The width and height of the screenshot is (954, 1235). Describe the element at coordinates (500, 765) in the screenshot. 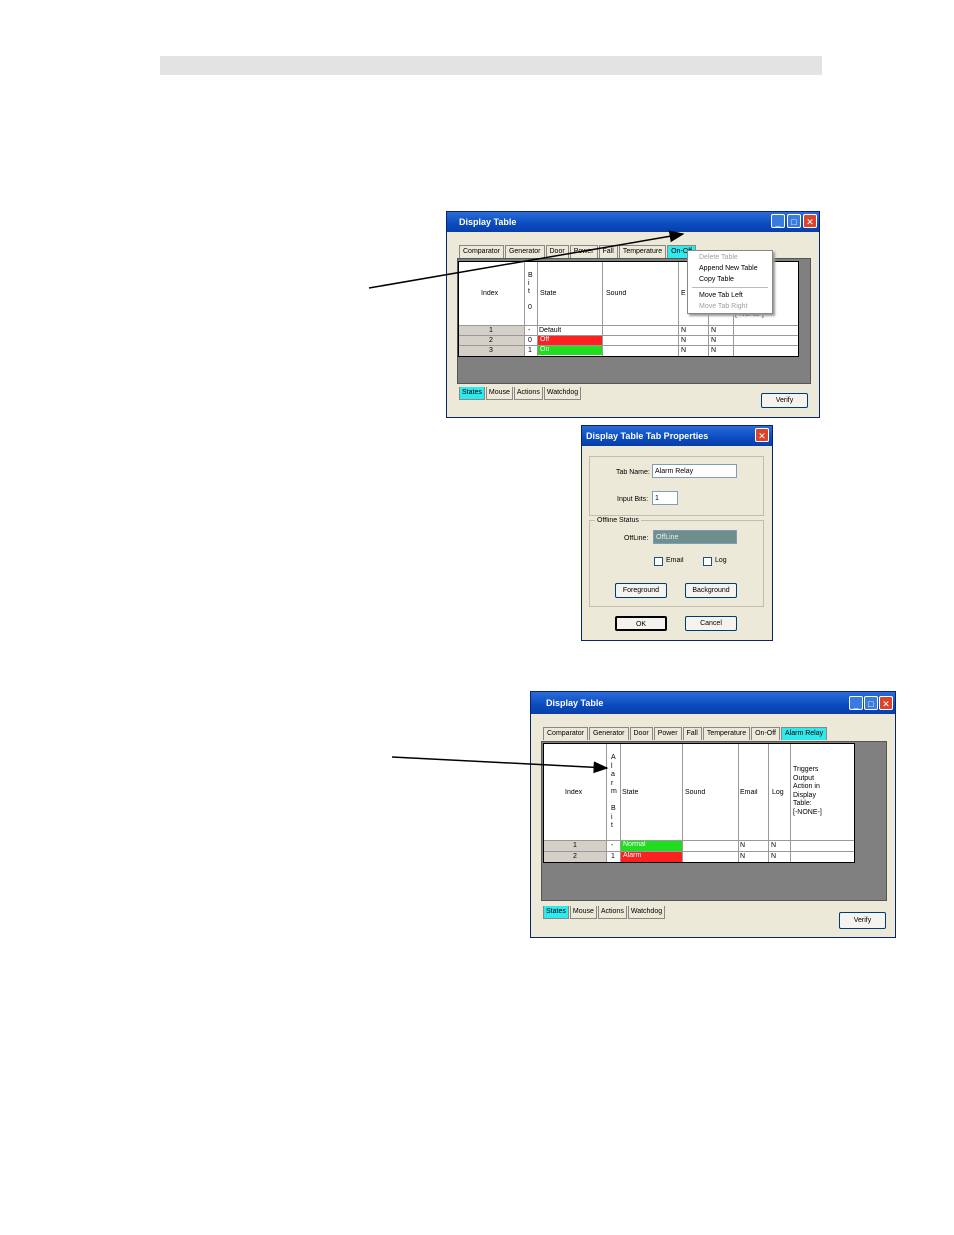

I see `arrow-to-alarm-bit-column` at that location.